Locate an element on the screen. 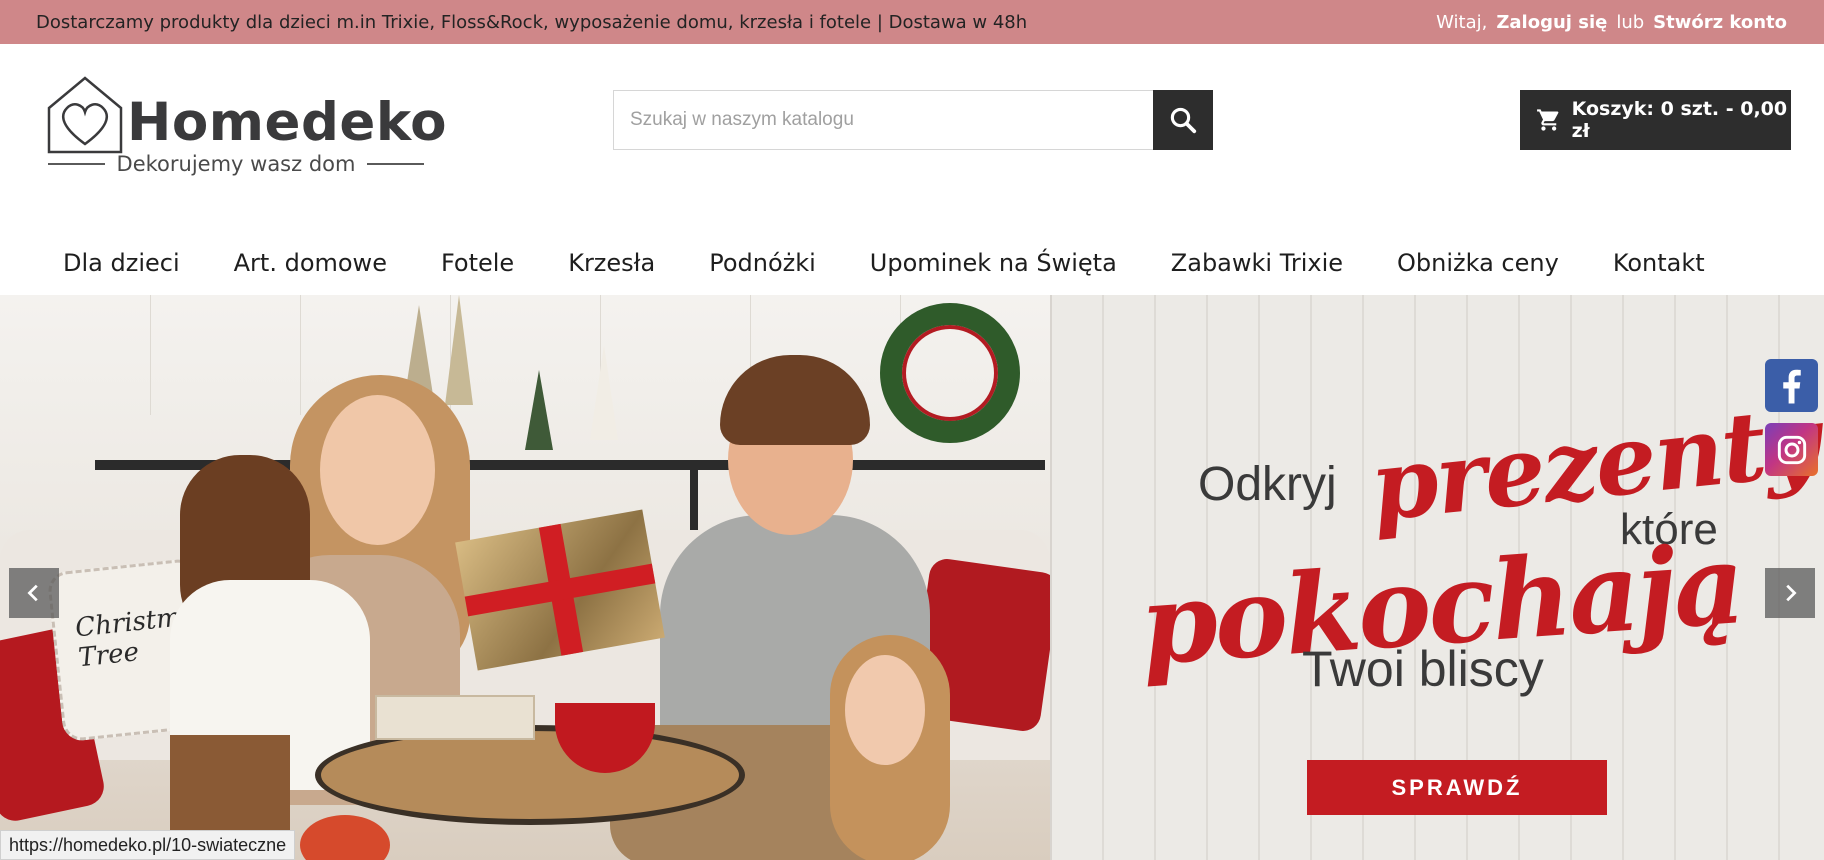  login-link: Zaloguj się is located at coordinates (1551, 22).